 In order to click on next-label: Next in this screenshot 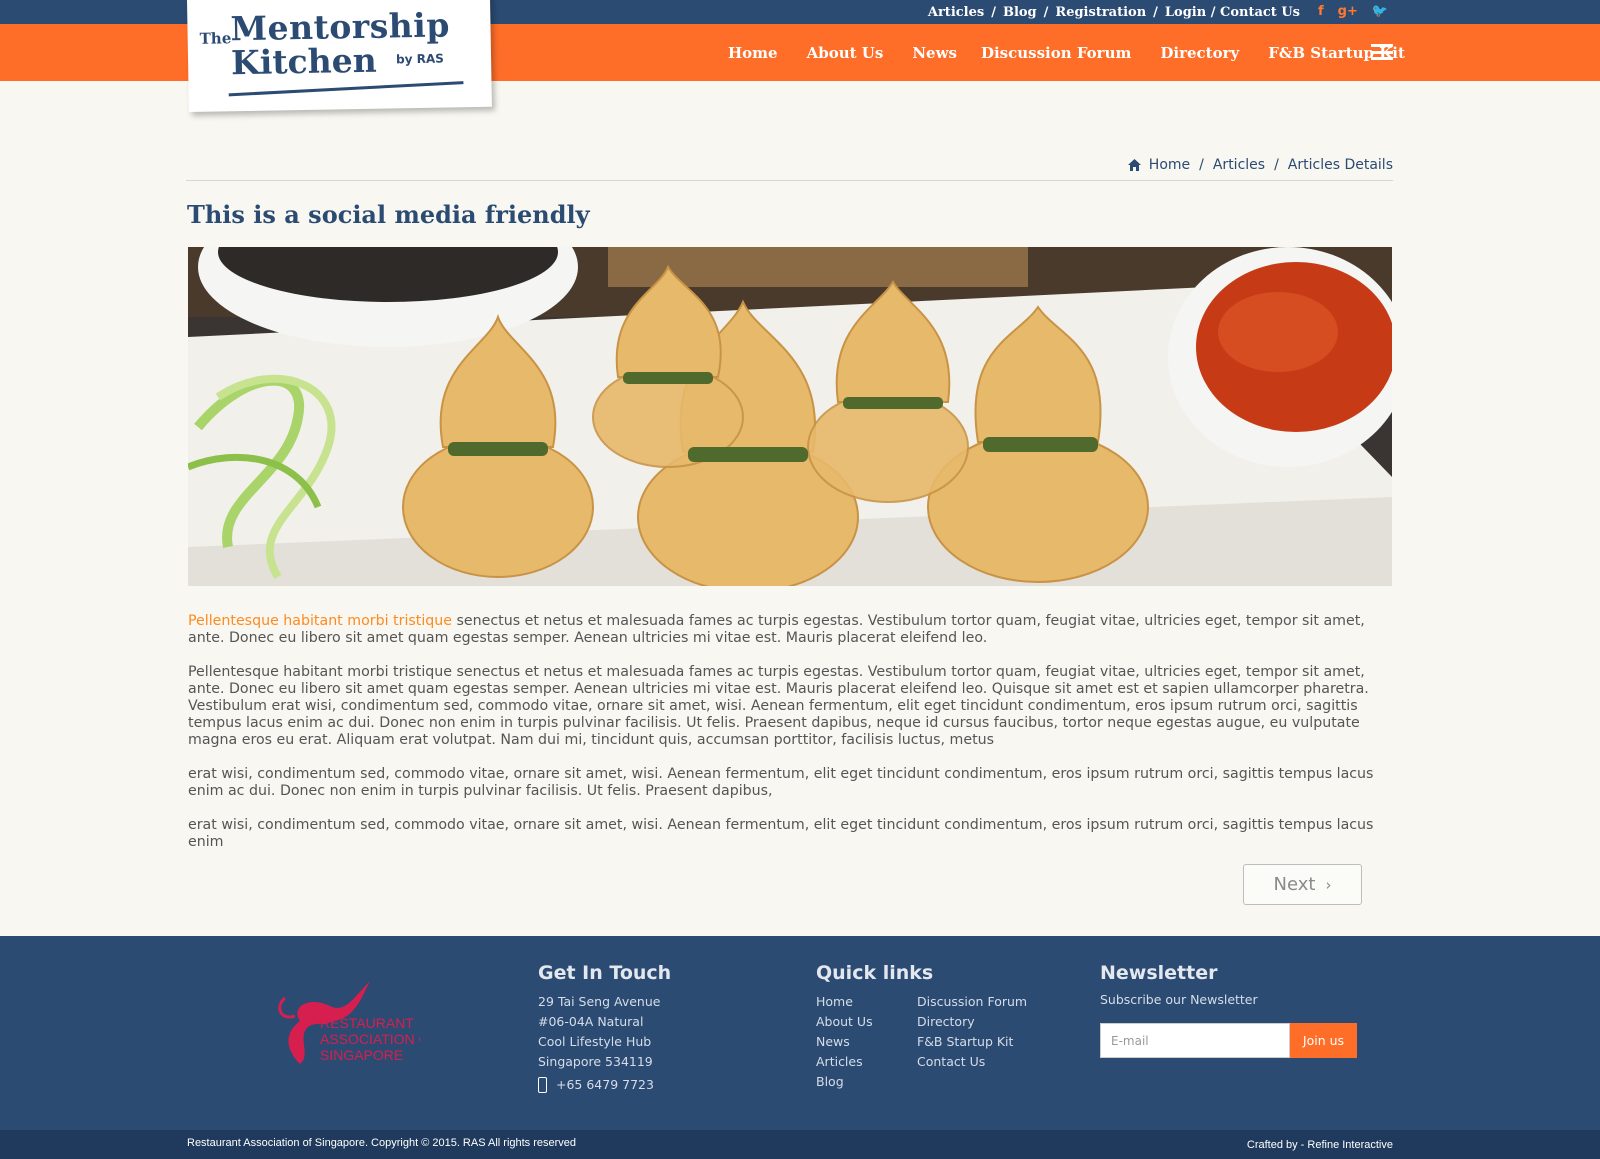, I will do `click(1294, 884)`.